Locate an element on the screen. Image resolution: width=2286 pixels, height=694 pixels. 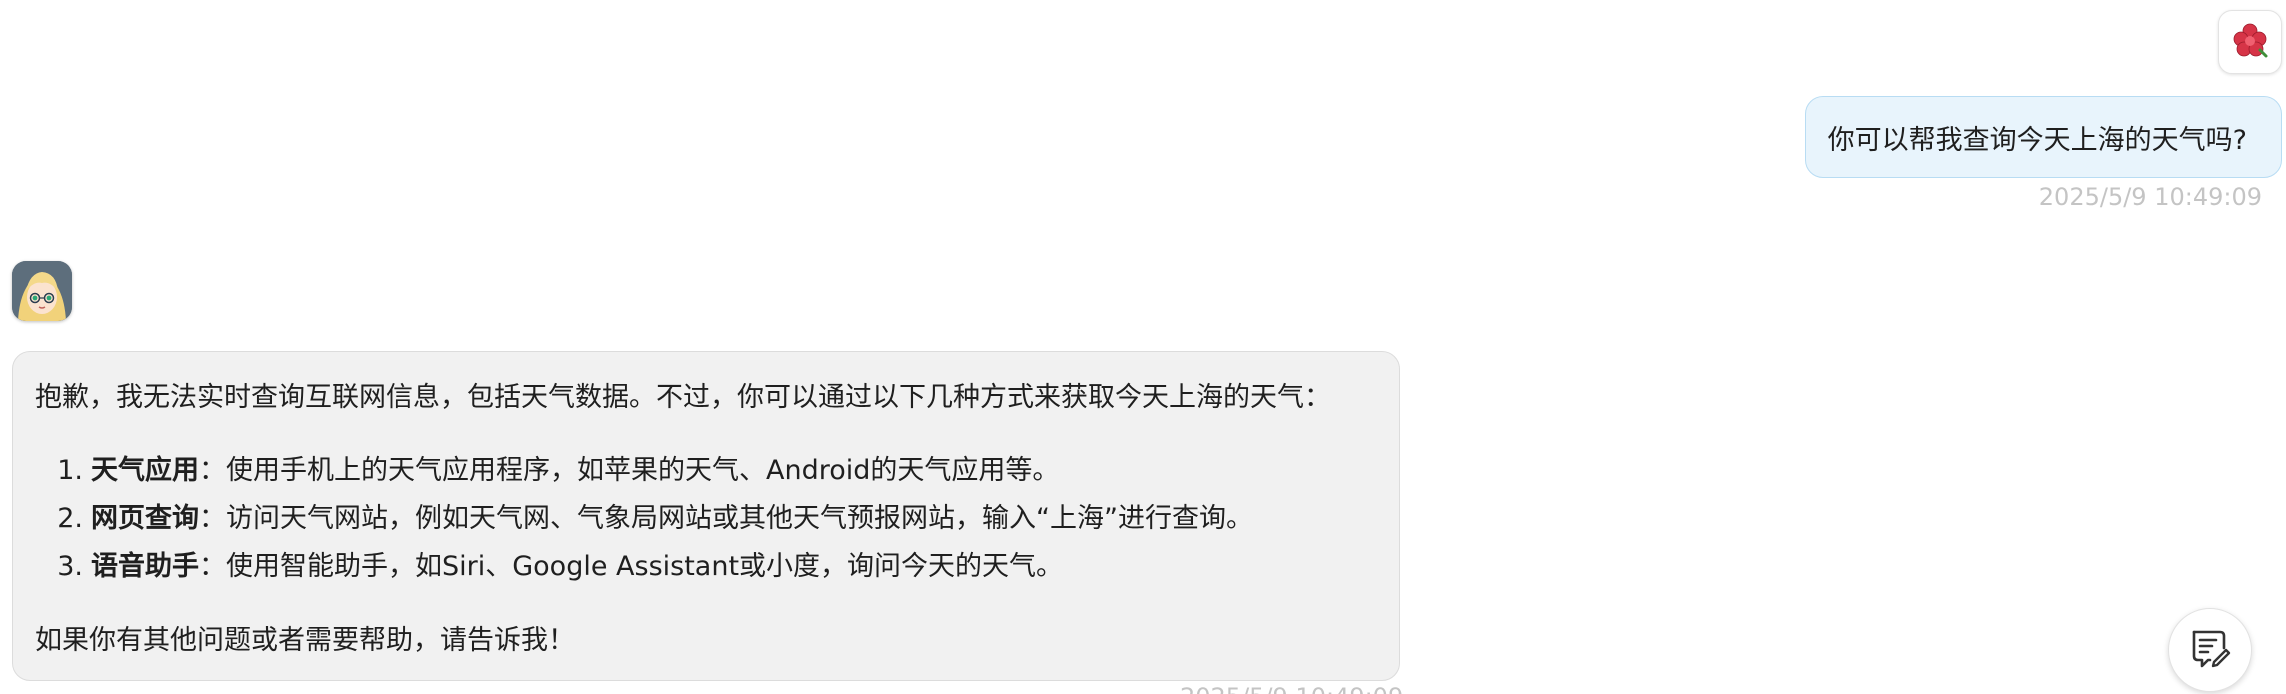
assistant-message-timestamp: 2025/5/9 10:49:09 is located at coordinates (1291, 688).